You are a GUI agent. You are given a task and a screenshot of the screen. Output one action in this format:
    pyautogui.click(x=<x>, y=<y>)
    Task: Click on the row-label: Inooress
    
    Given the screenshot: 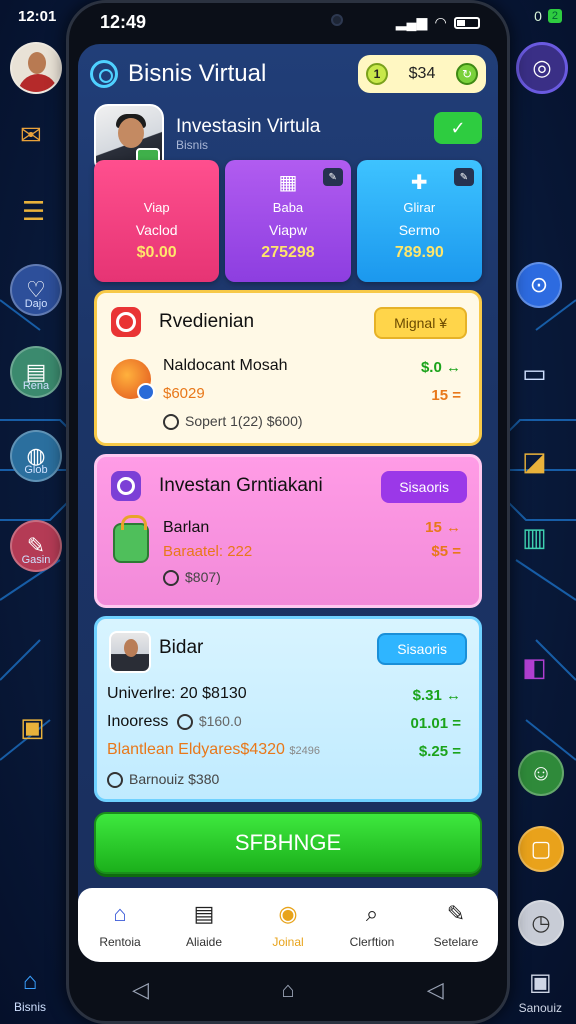 What is the action you would take?
    pyautogui.click(x=138, y=721)
    